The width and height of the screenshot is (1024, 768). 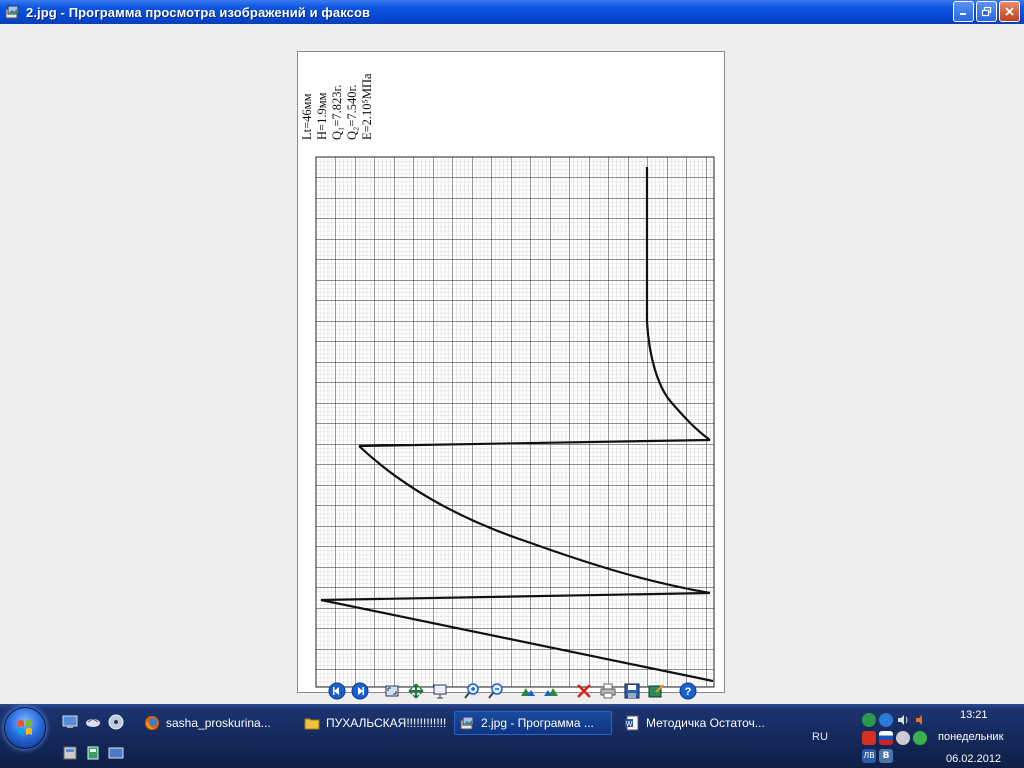 I want to click on param-q1: Q₁=7.823г., so click(x=337, y=112).